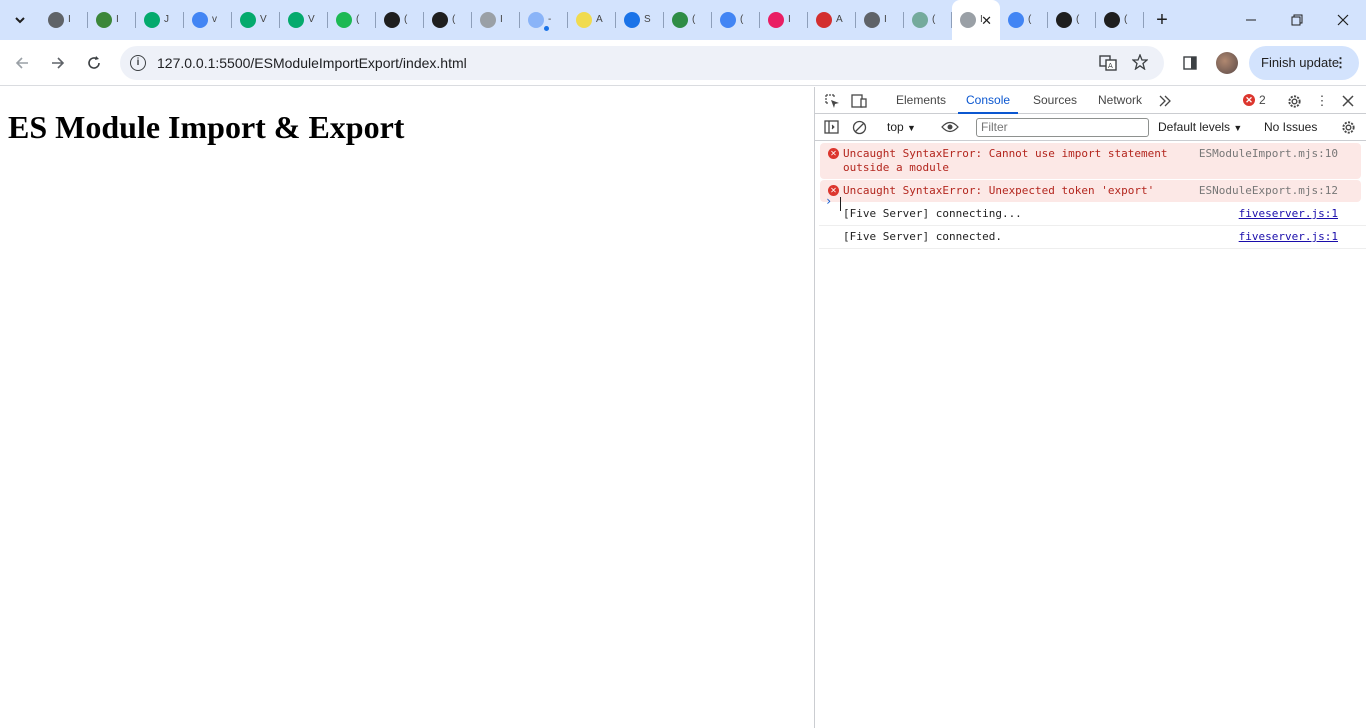 The width and height of the screenshot is (1366, 728). What do you see at coordinates (1268, 191) in the screenshot?
I see `message-source-link: ESNoduleExport.mjs:12` at bounding box center [1268, 191].